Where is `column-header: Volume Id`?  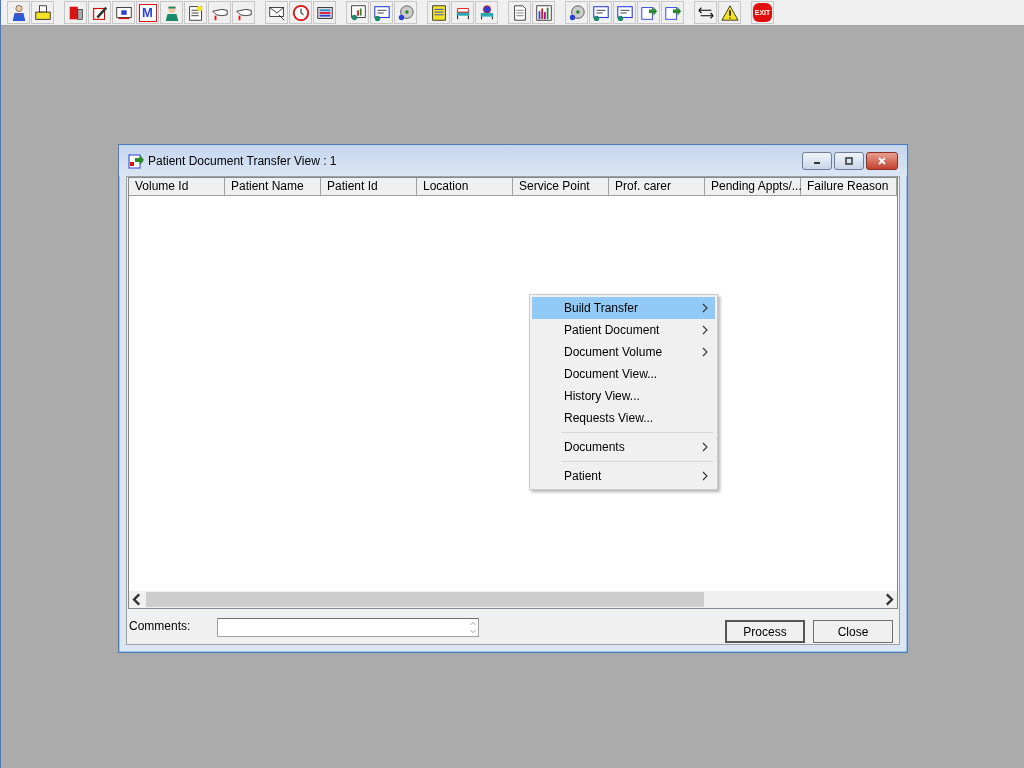
column-header: Volume Id is located at coordinates (177, 186).